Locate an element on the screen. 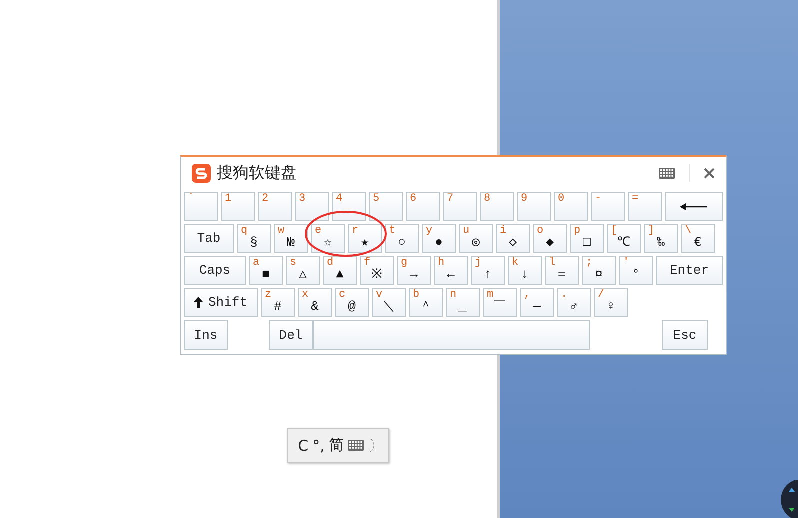 The height and width of the screenshot is (518, 798). keyboard-key: w № is located at coordinates (291, 238).